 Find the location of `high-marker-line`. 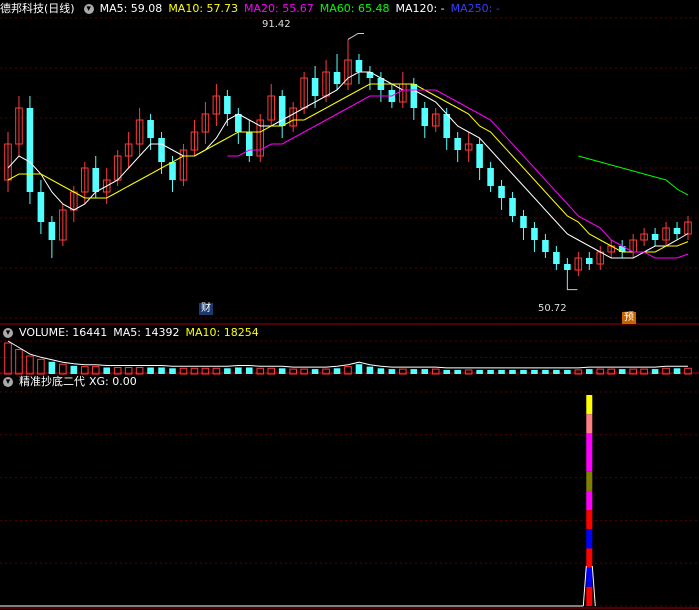

high-marker-line is located at coordinates (355, 36).